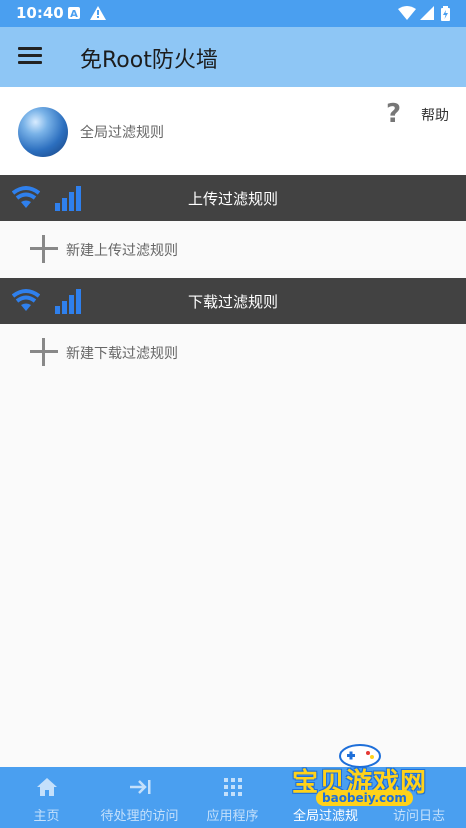  What do you see at coordinates (98, 13) in the screenshot?
I see `warning-icon` at bounding box center [98, 13].